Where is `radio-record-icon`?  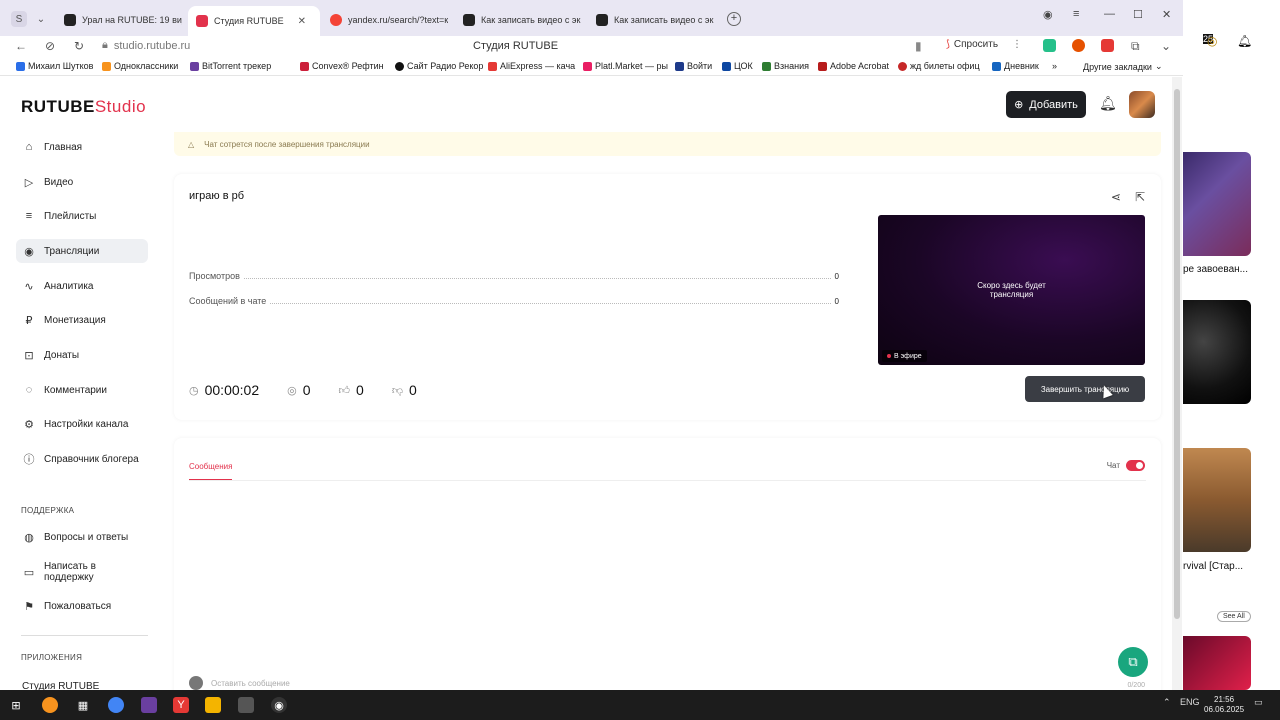
radio-record-icon is located at coordinates (399, 66).